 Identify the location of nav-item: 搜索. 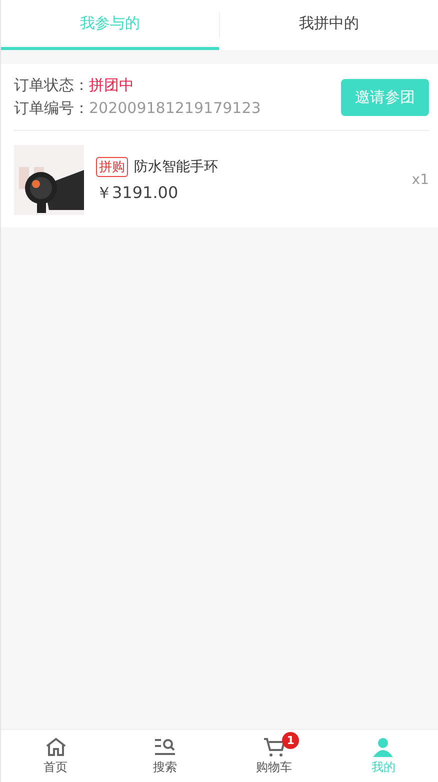
(165, 756).